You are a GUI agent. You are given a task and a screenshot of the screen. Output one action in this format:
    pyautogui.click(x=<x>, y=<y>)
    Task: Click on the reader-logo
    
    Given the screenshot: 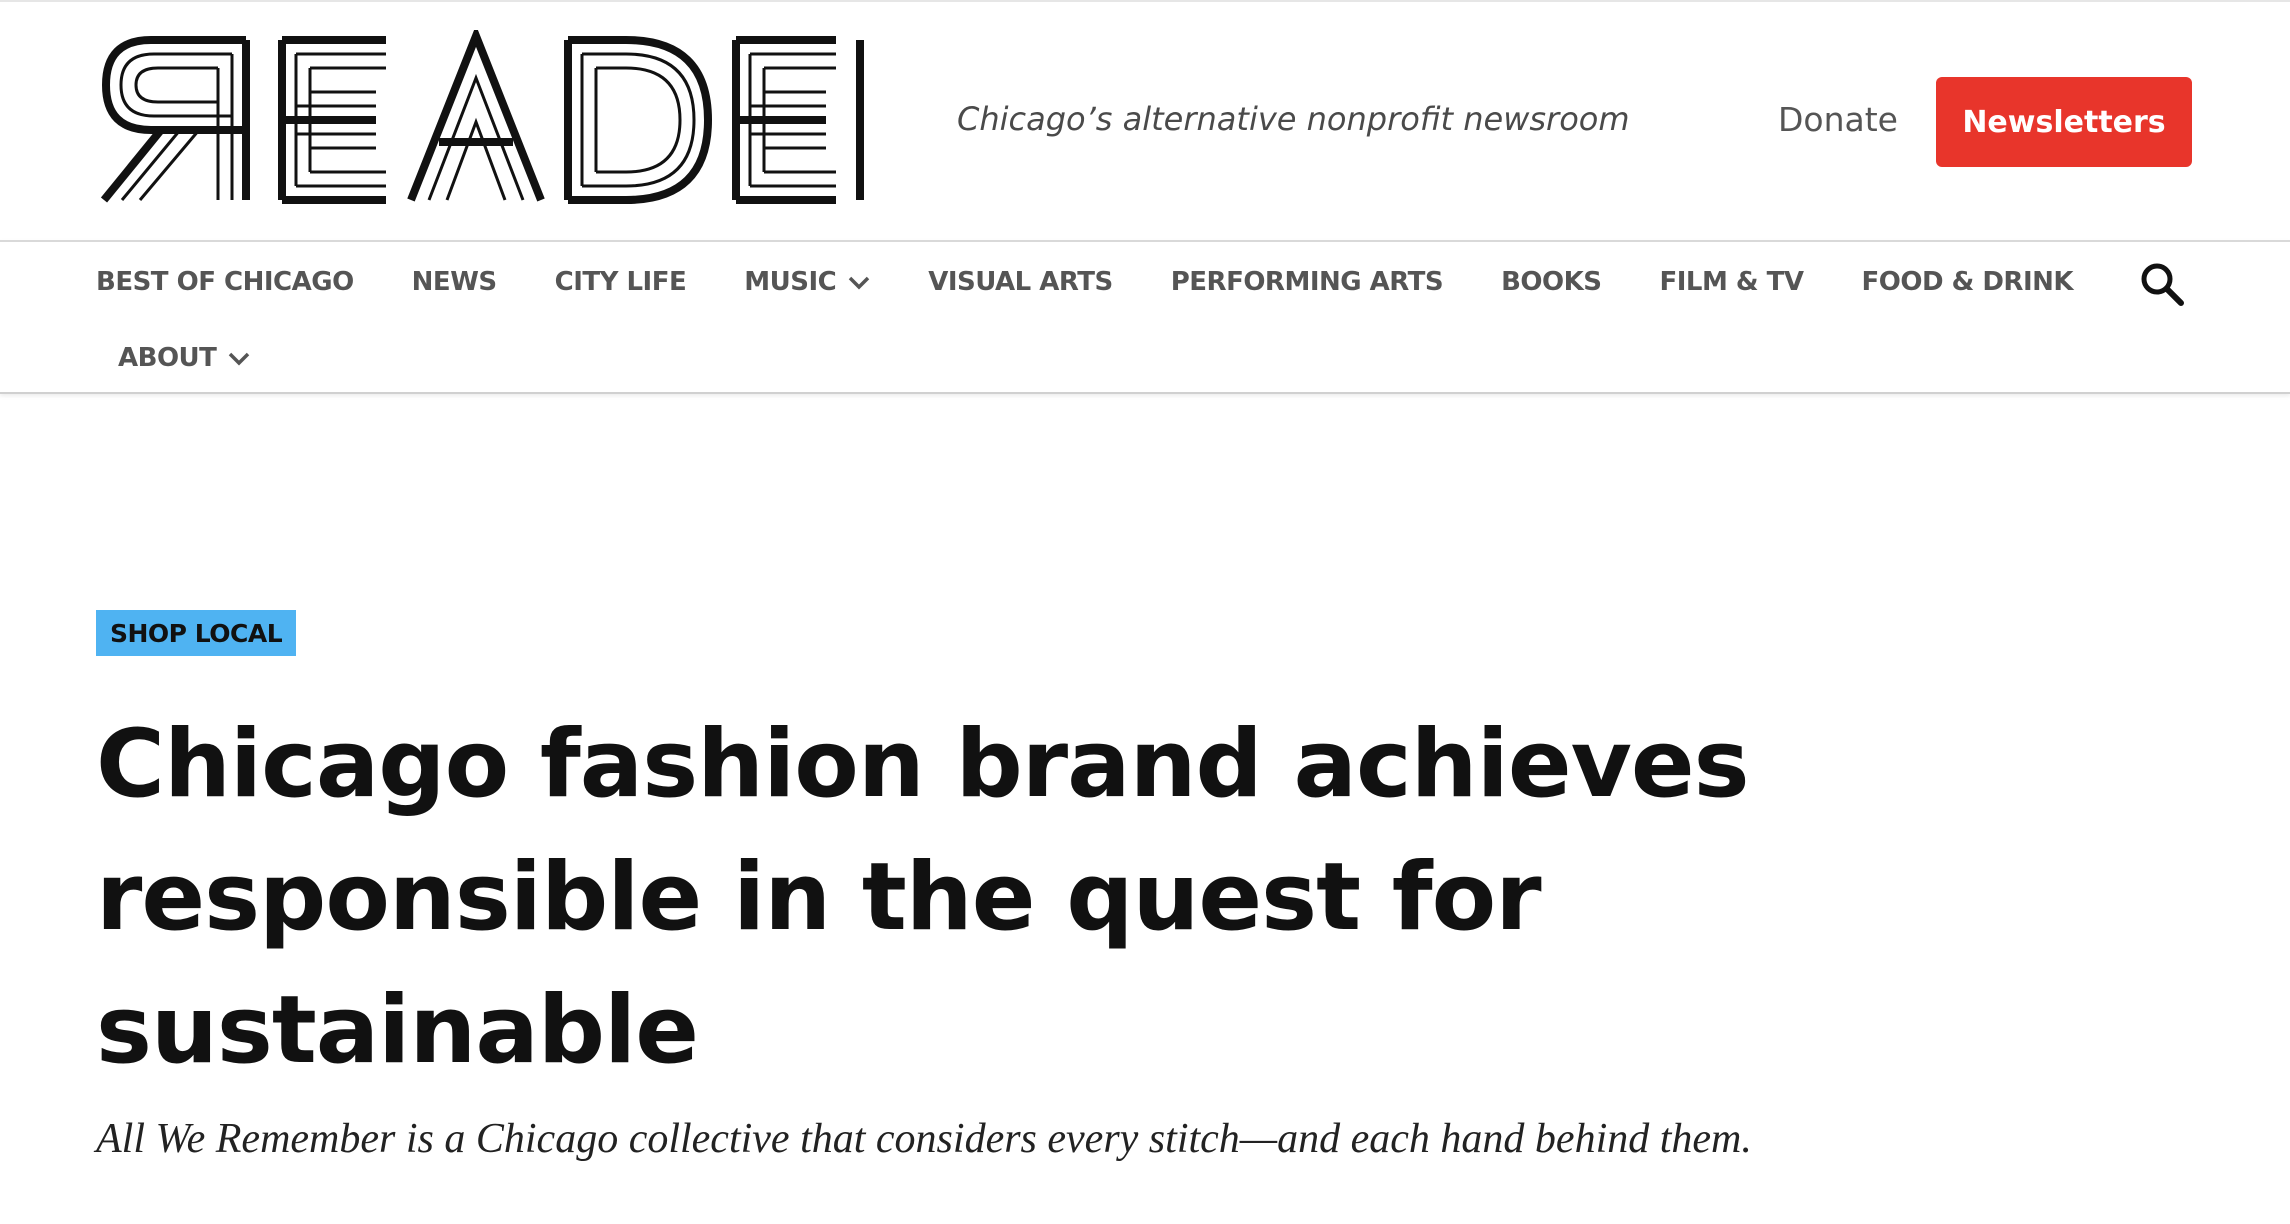 What is the action you would take?
    pyautogui.click(x=496, y=120)
    